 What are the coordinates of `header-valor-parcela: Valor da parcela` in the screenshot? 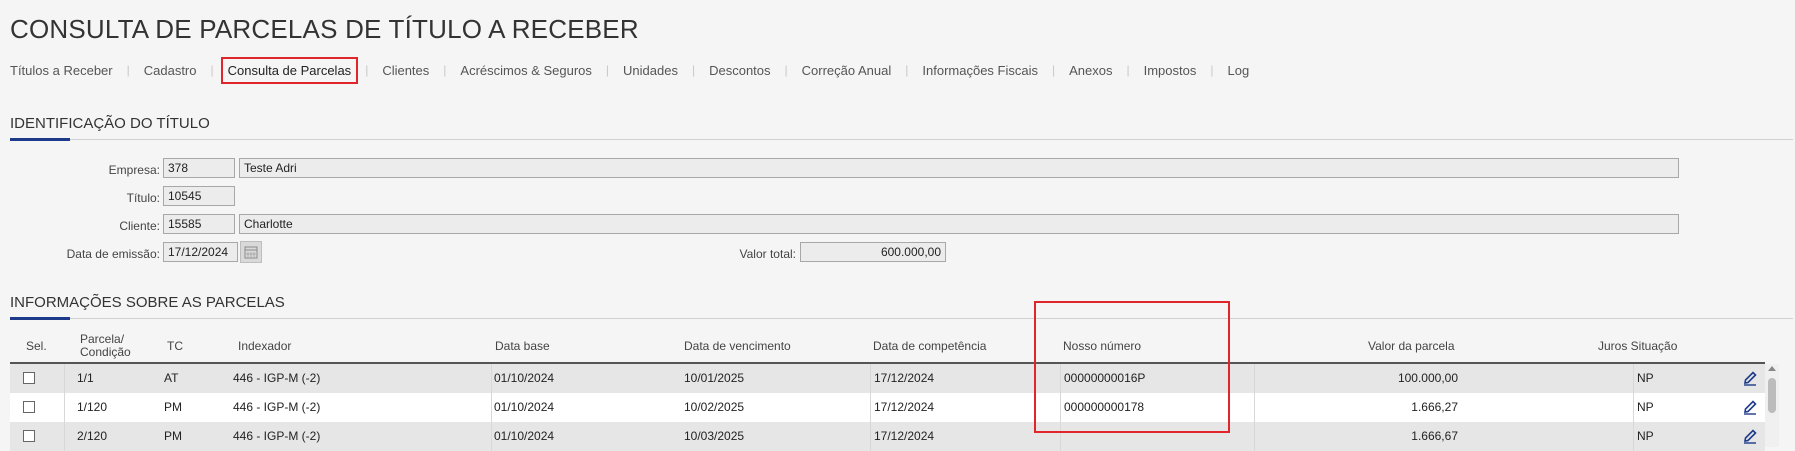 It's located at (1411, 346).